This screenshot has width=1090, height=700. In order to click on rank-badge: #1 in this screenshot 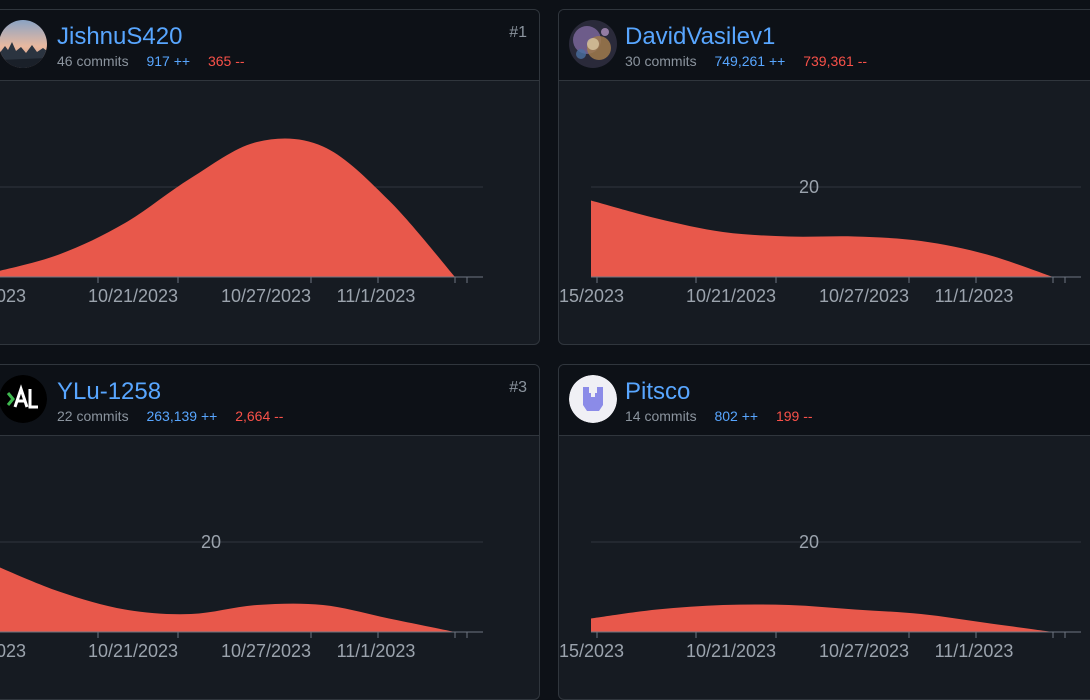, I will do `click(518, 32)`.